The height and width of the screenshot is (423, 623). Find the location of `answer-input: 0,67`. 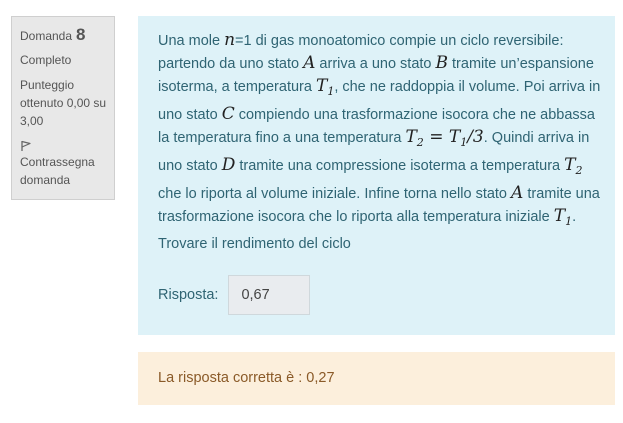

answer-input: 0,67 is located at coordinates (269, 295).